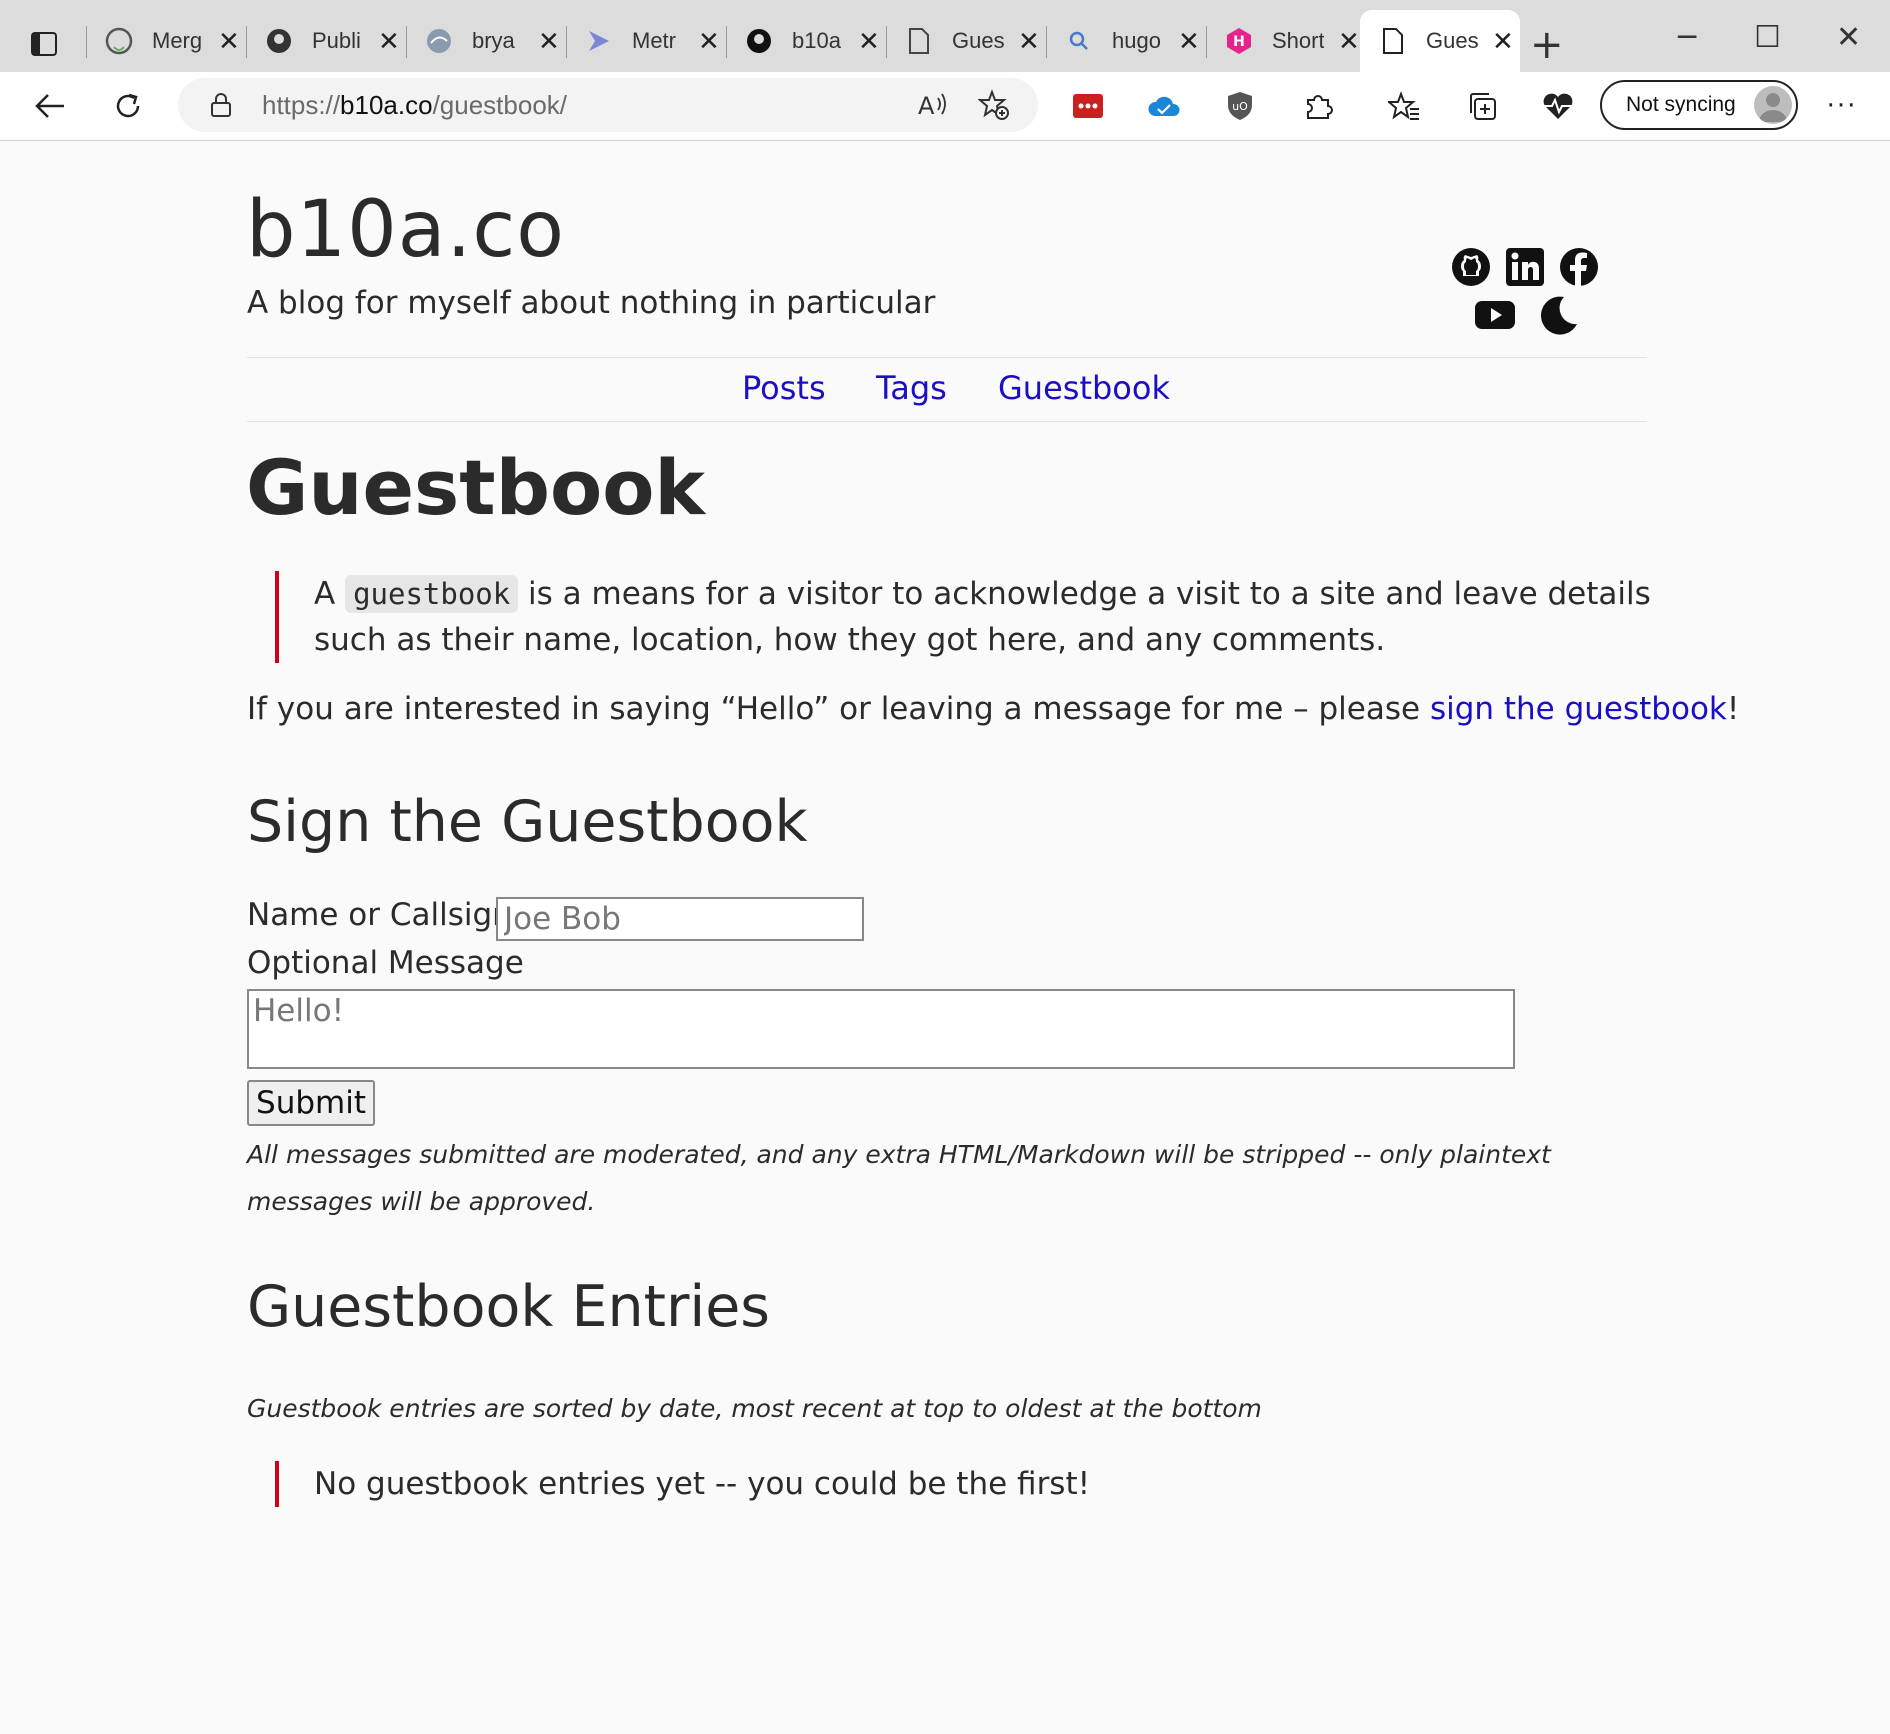 The image size is (1890, 1734). I want to click on lock-icon, so click(221, 105).